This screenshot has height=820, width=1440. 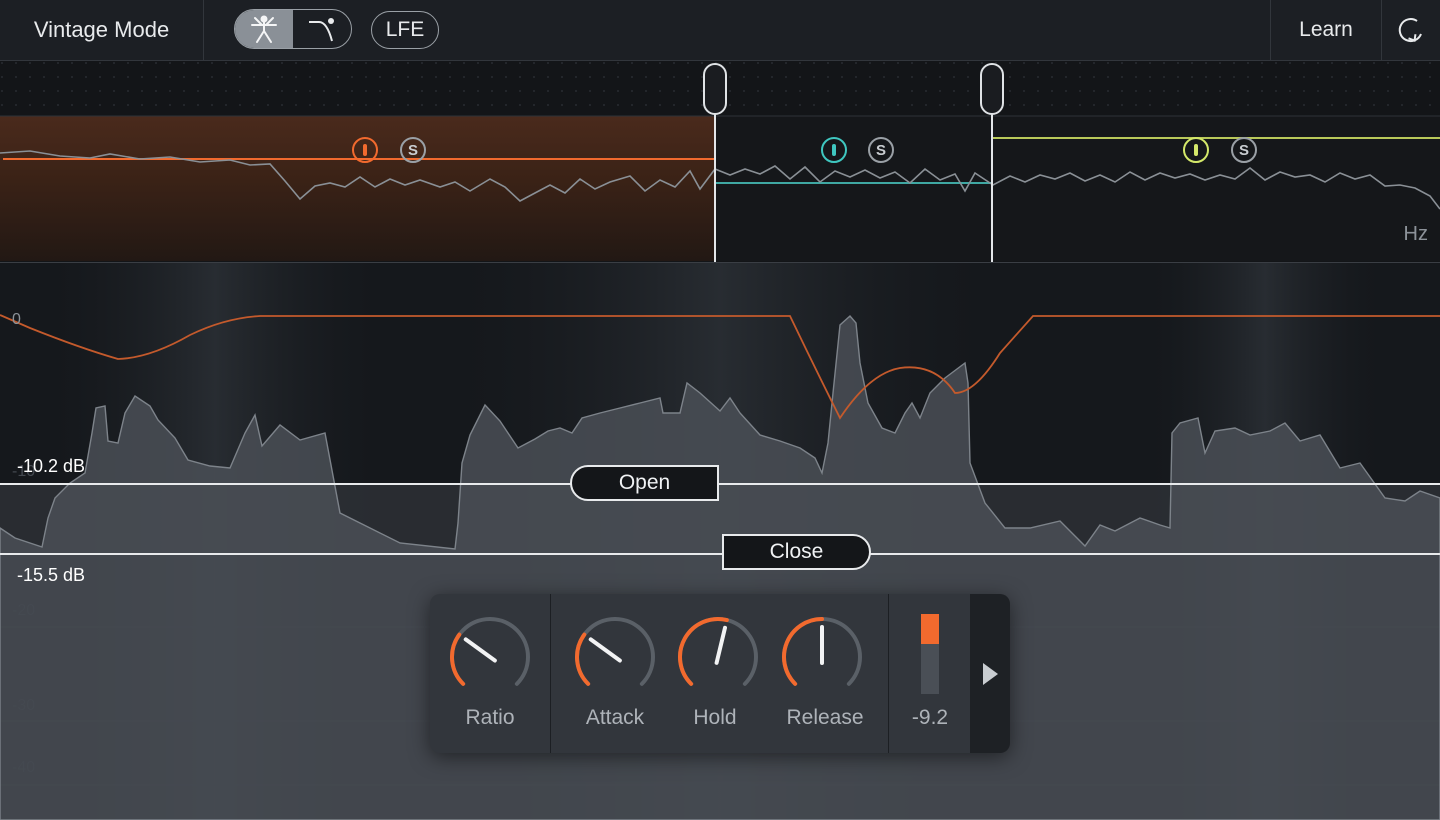 I want to click on curve-icon, so click(x=322, y=29).